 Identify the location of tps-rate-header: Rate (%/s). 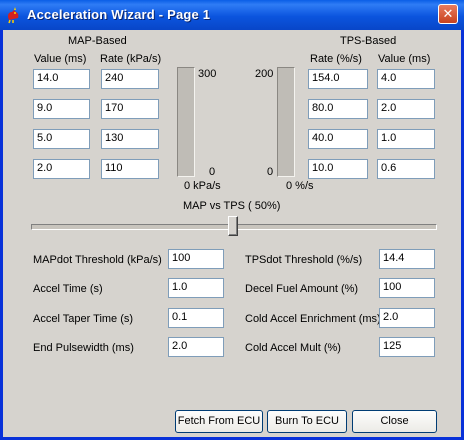
(336, 59).